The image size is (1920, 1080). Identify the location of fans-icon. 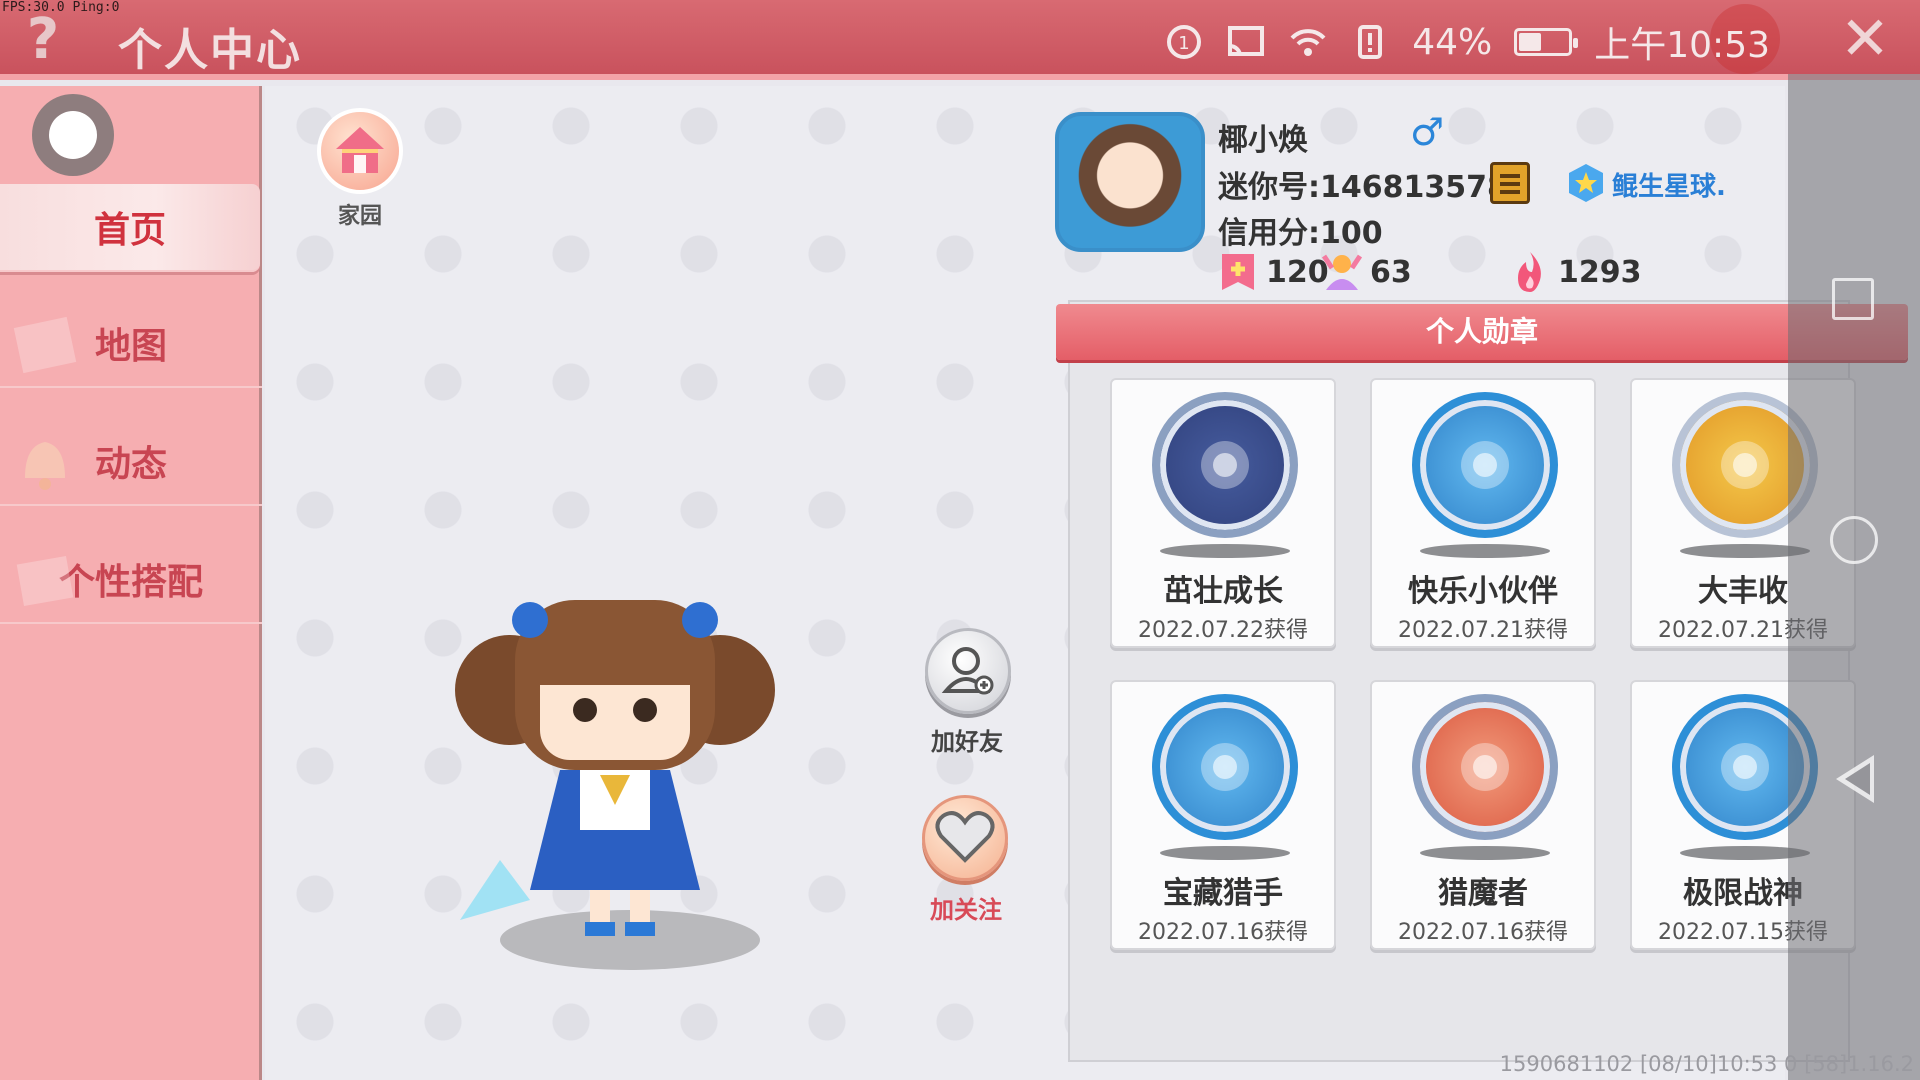
(1342, 272).